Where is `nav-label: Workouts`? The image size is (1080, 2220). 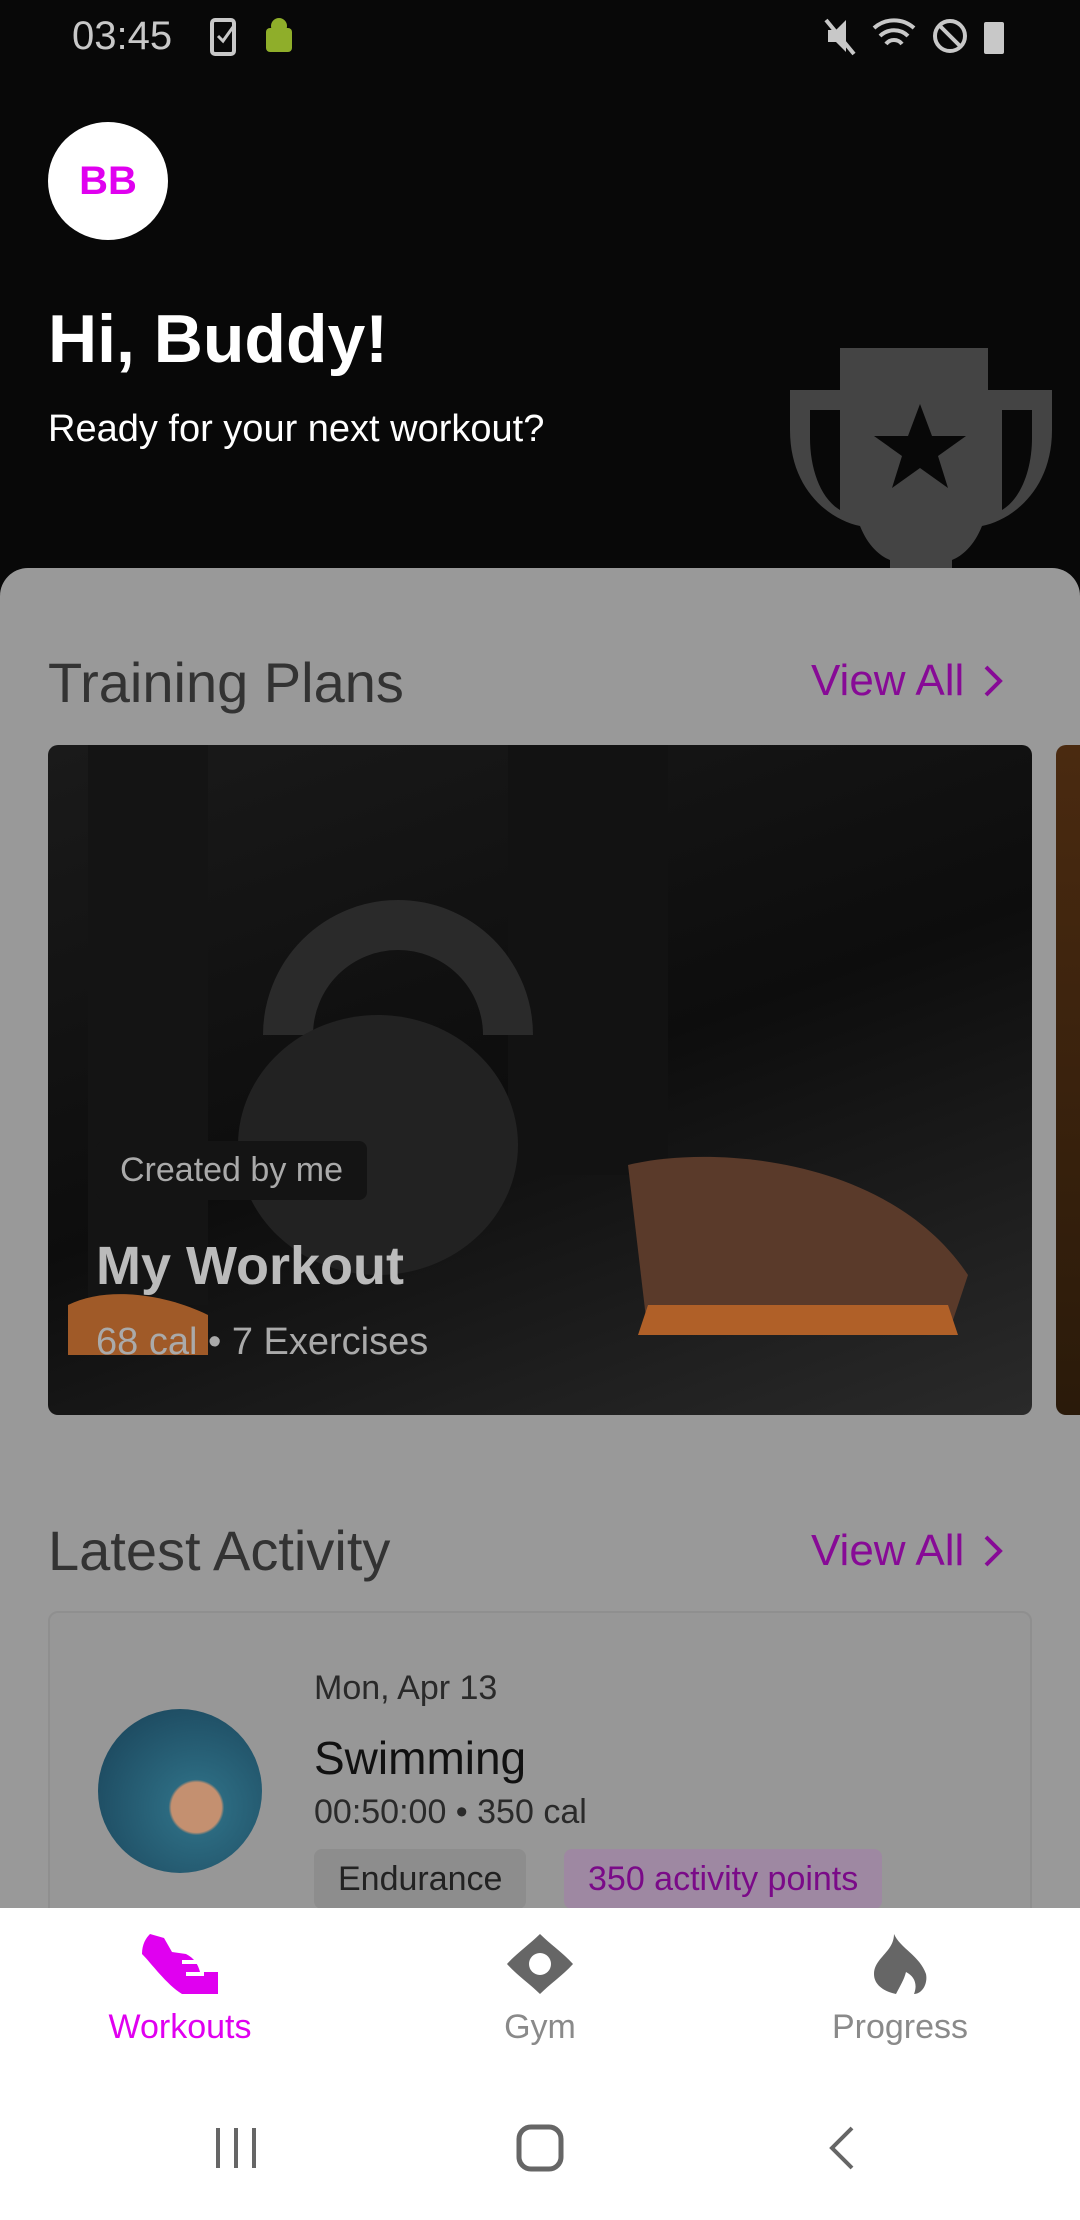
nav-label: Workouts is located at coordinates (180, 2027).